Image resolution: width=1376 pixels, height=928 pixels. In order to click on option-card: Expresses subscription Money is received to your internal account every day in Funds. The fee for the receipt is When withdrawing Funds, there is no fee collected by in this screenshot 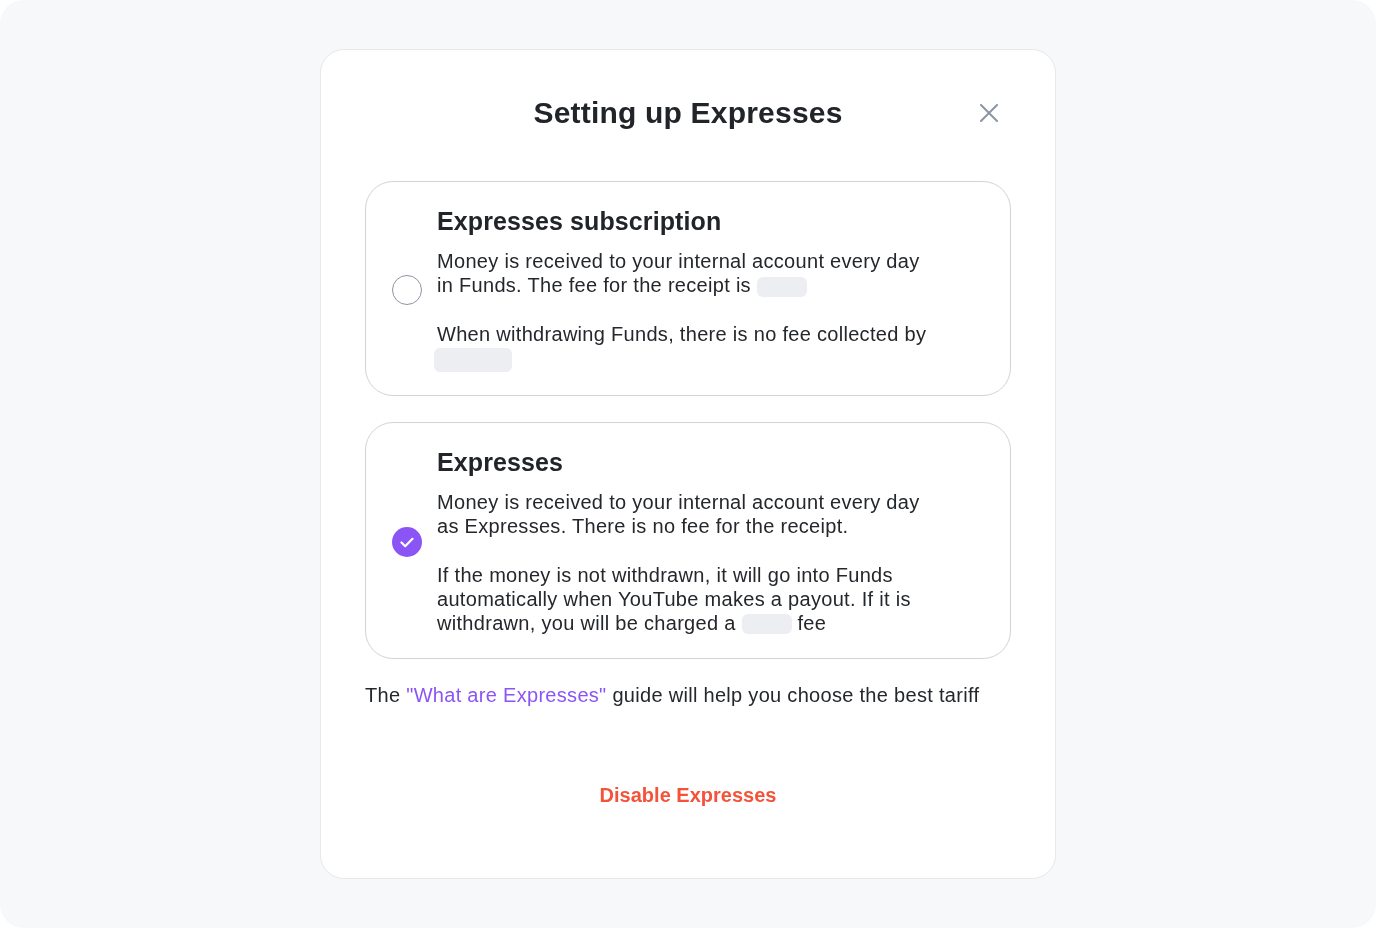, I will do `click(688, 288)`.